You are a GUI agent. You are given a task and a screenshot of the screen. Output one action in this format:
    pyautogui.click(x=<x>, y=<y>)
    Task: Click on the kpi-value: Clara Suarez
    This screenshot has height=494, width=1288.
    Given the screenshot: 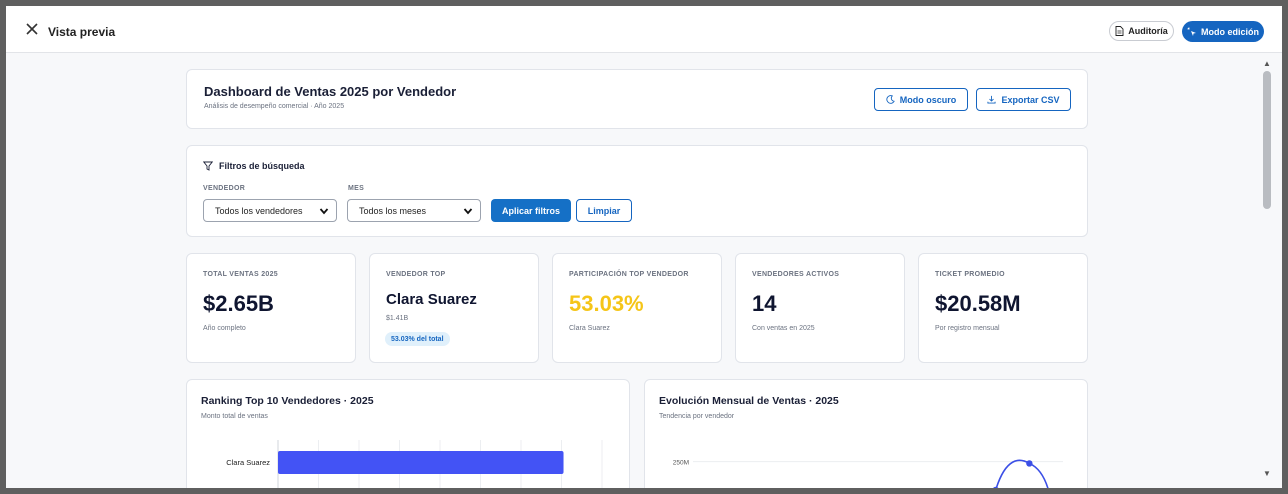 What is the action you would take?
    pyautogui.click(x=431, y=299)
    